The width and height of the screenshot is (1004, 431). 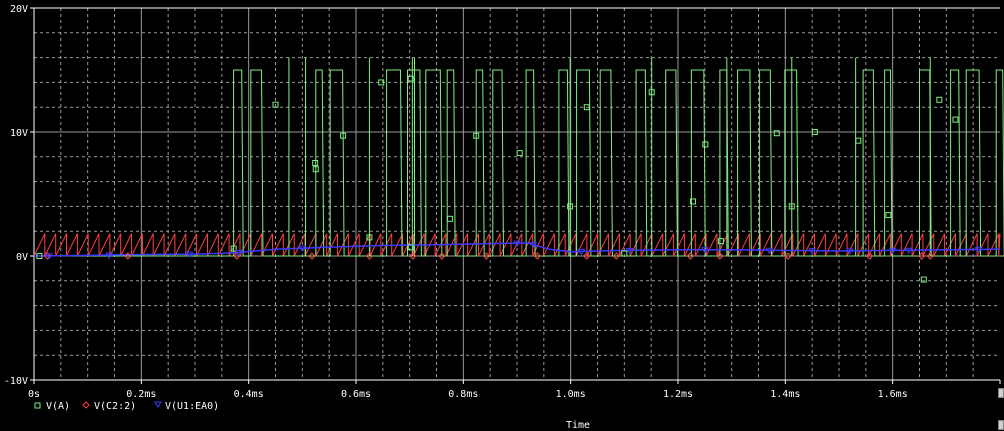 I want to click on y-tick-label: 0V, so click(x=22, y=257).